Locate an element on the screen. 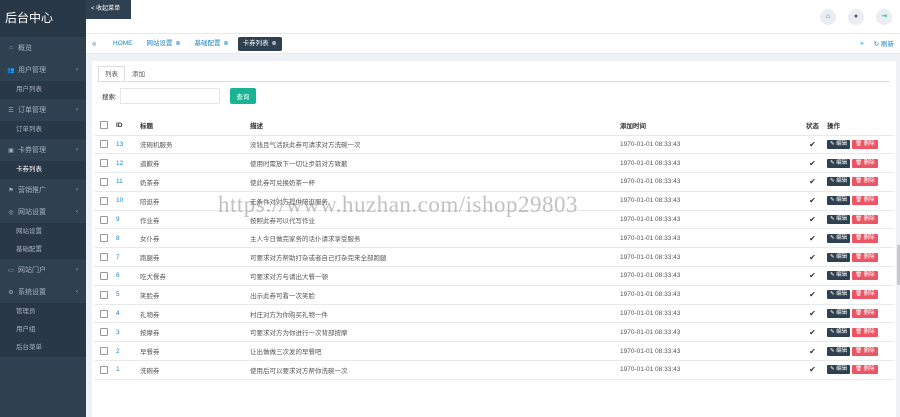  sidebar-item-5: ◎ 网站设置 ‹ is located at coordinates (43, 212).